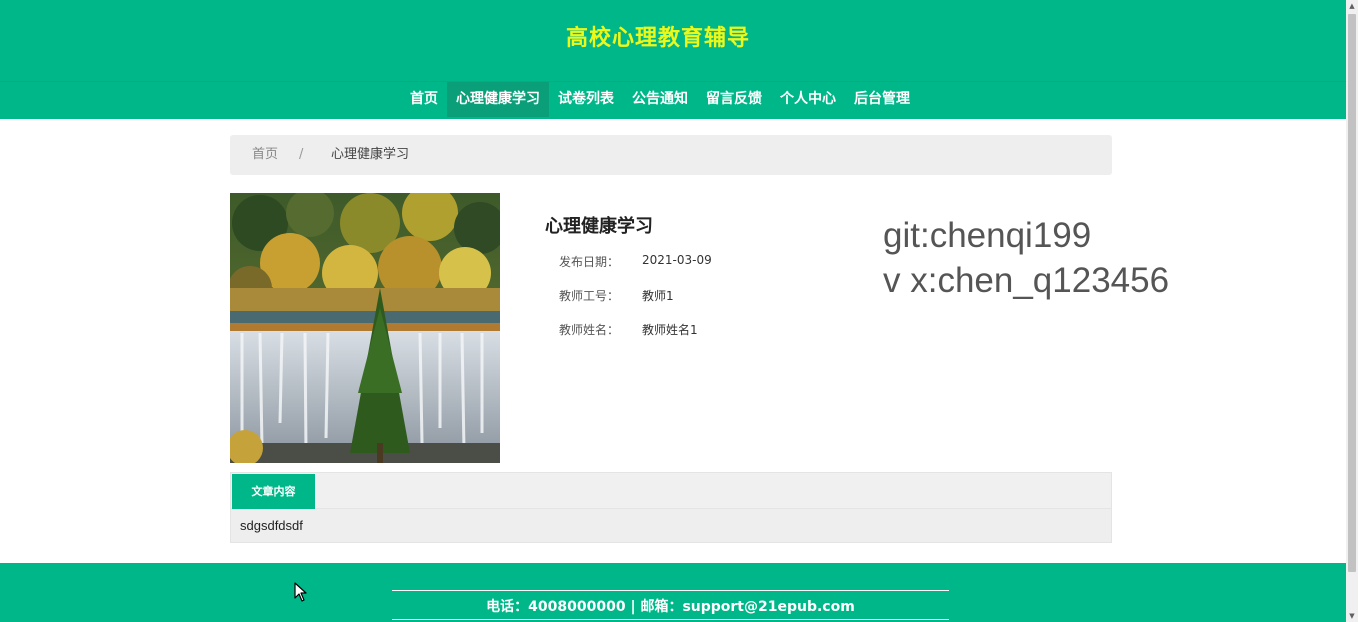 Image resolution: width=1358 pixels, height=622 pixels. Describe the element at coordinates (265, 155) in the screenshot. I see `breadcrumb-home-link: 首页` at that location.